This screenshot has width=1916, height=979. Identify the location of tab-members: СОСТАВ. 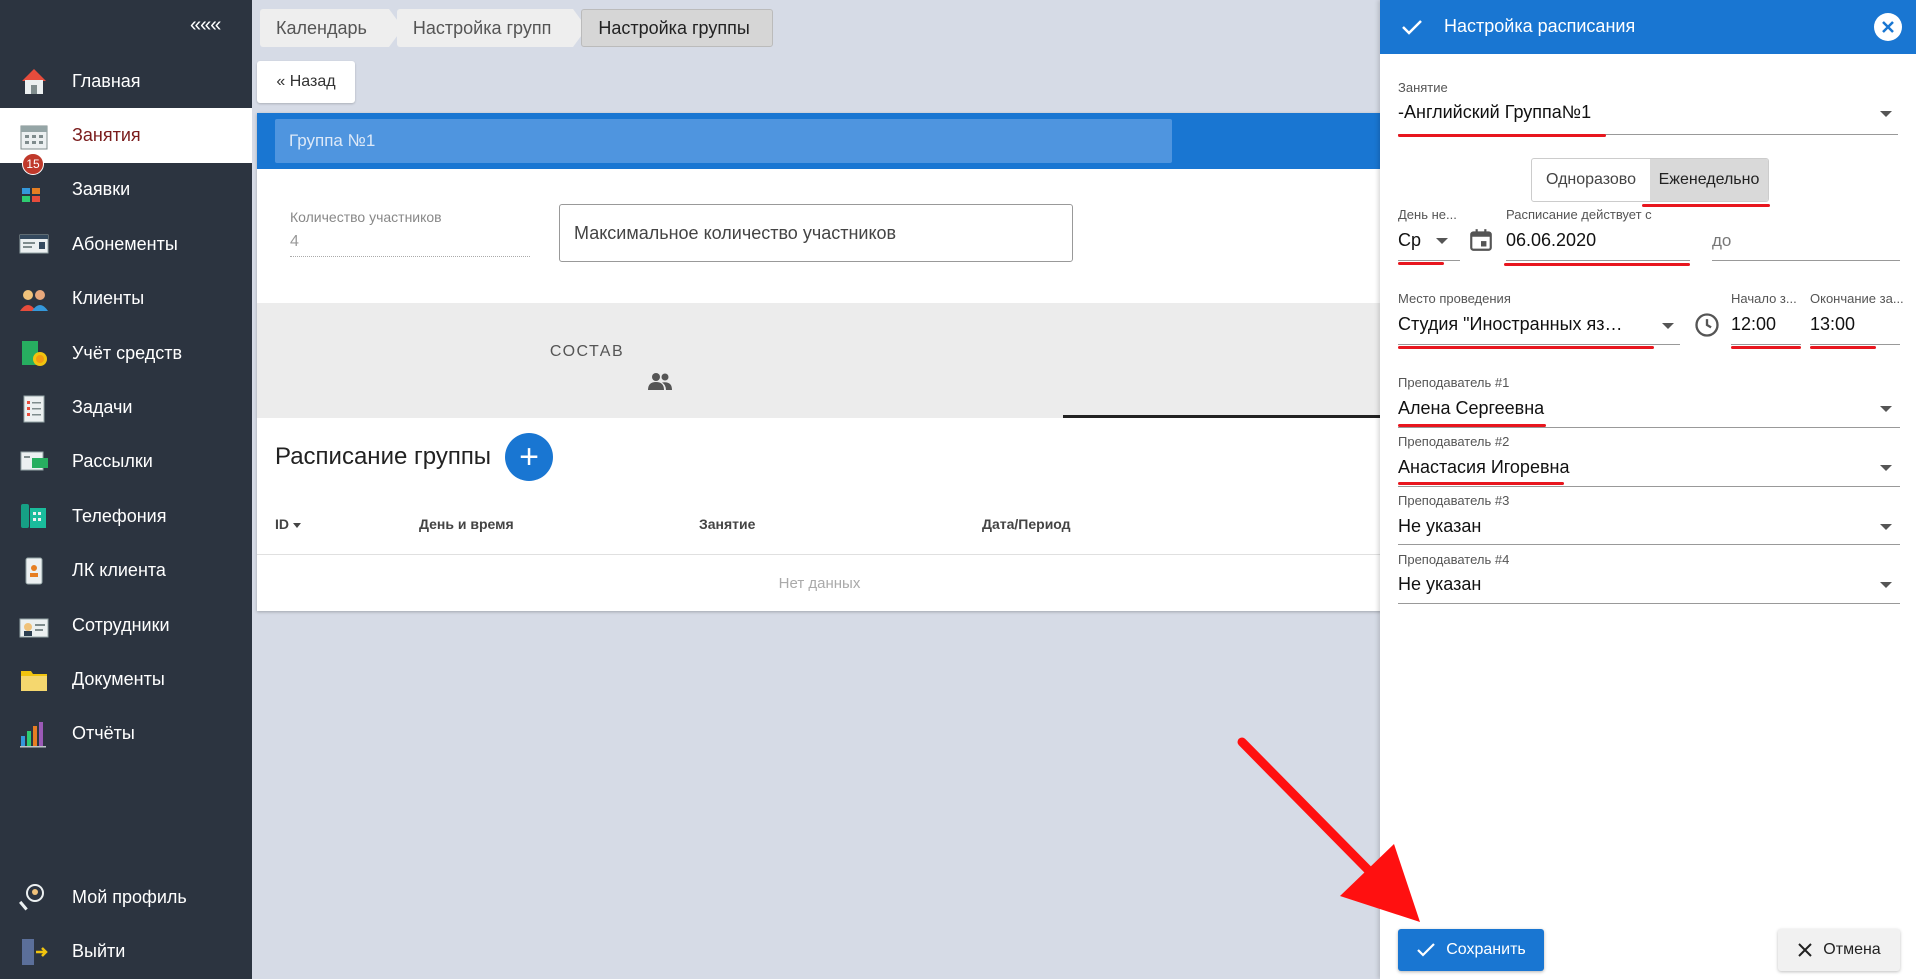
(587, 352).